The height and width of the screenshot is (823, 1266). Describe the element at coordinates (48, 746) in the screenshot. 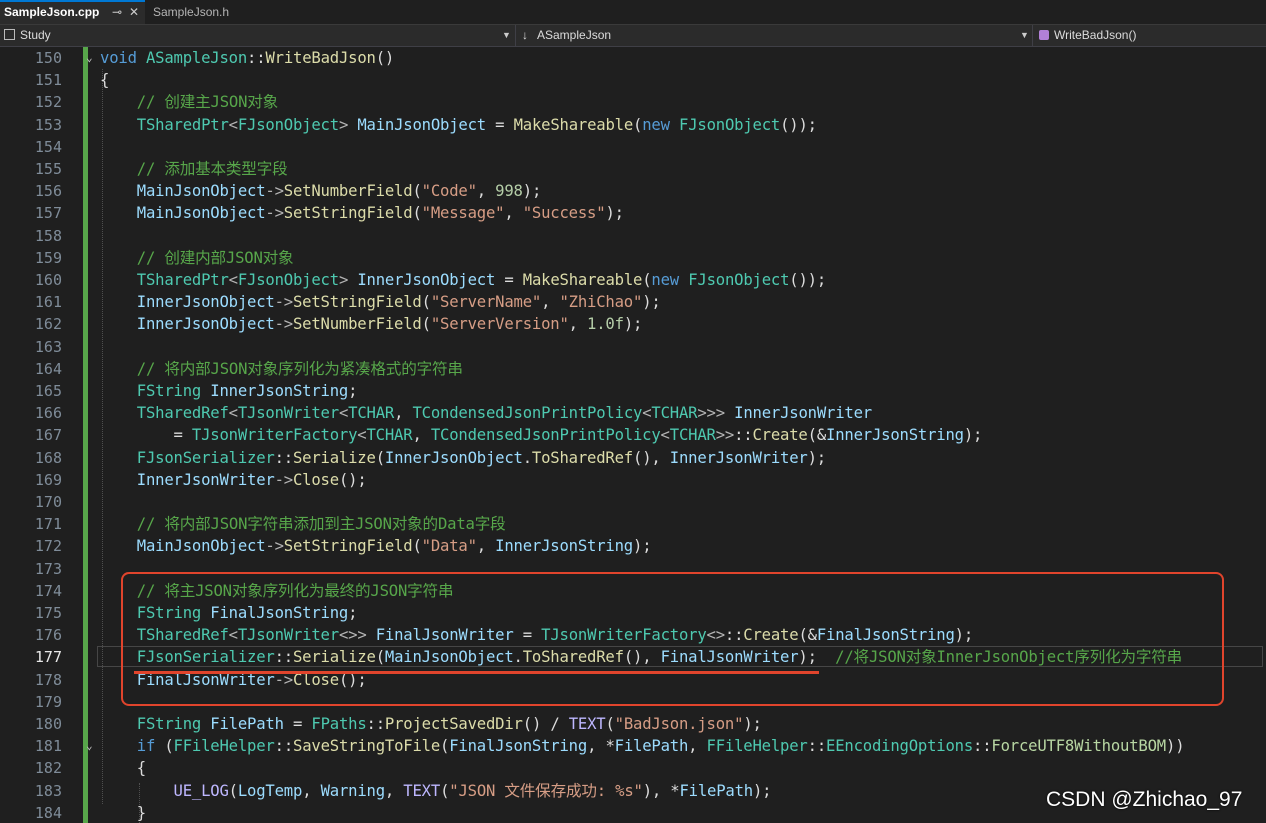

I see `line-number: 181` at that location.